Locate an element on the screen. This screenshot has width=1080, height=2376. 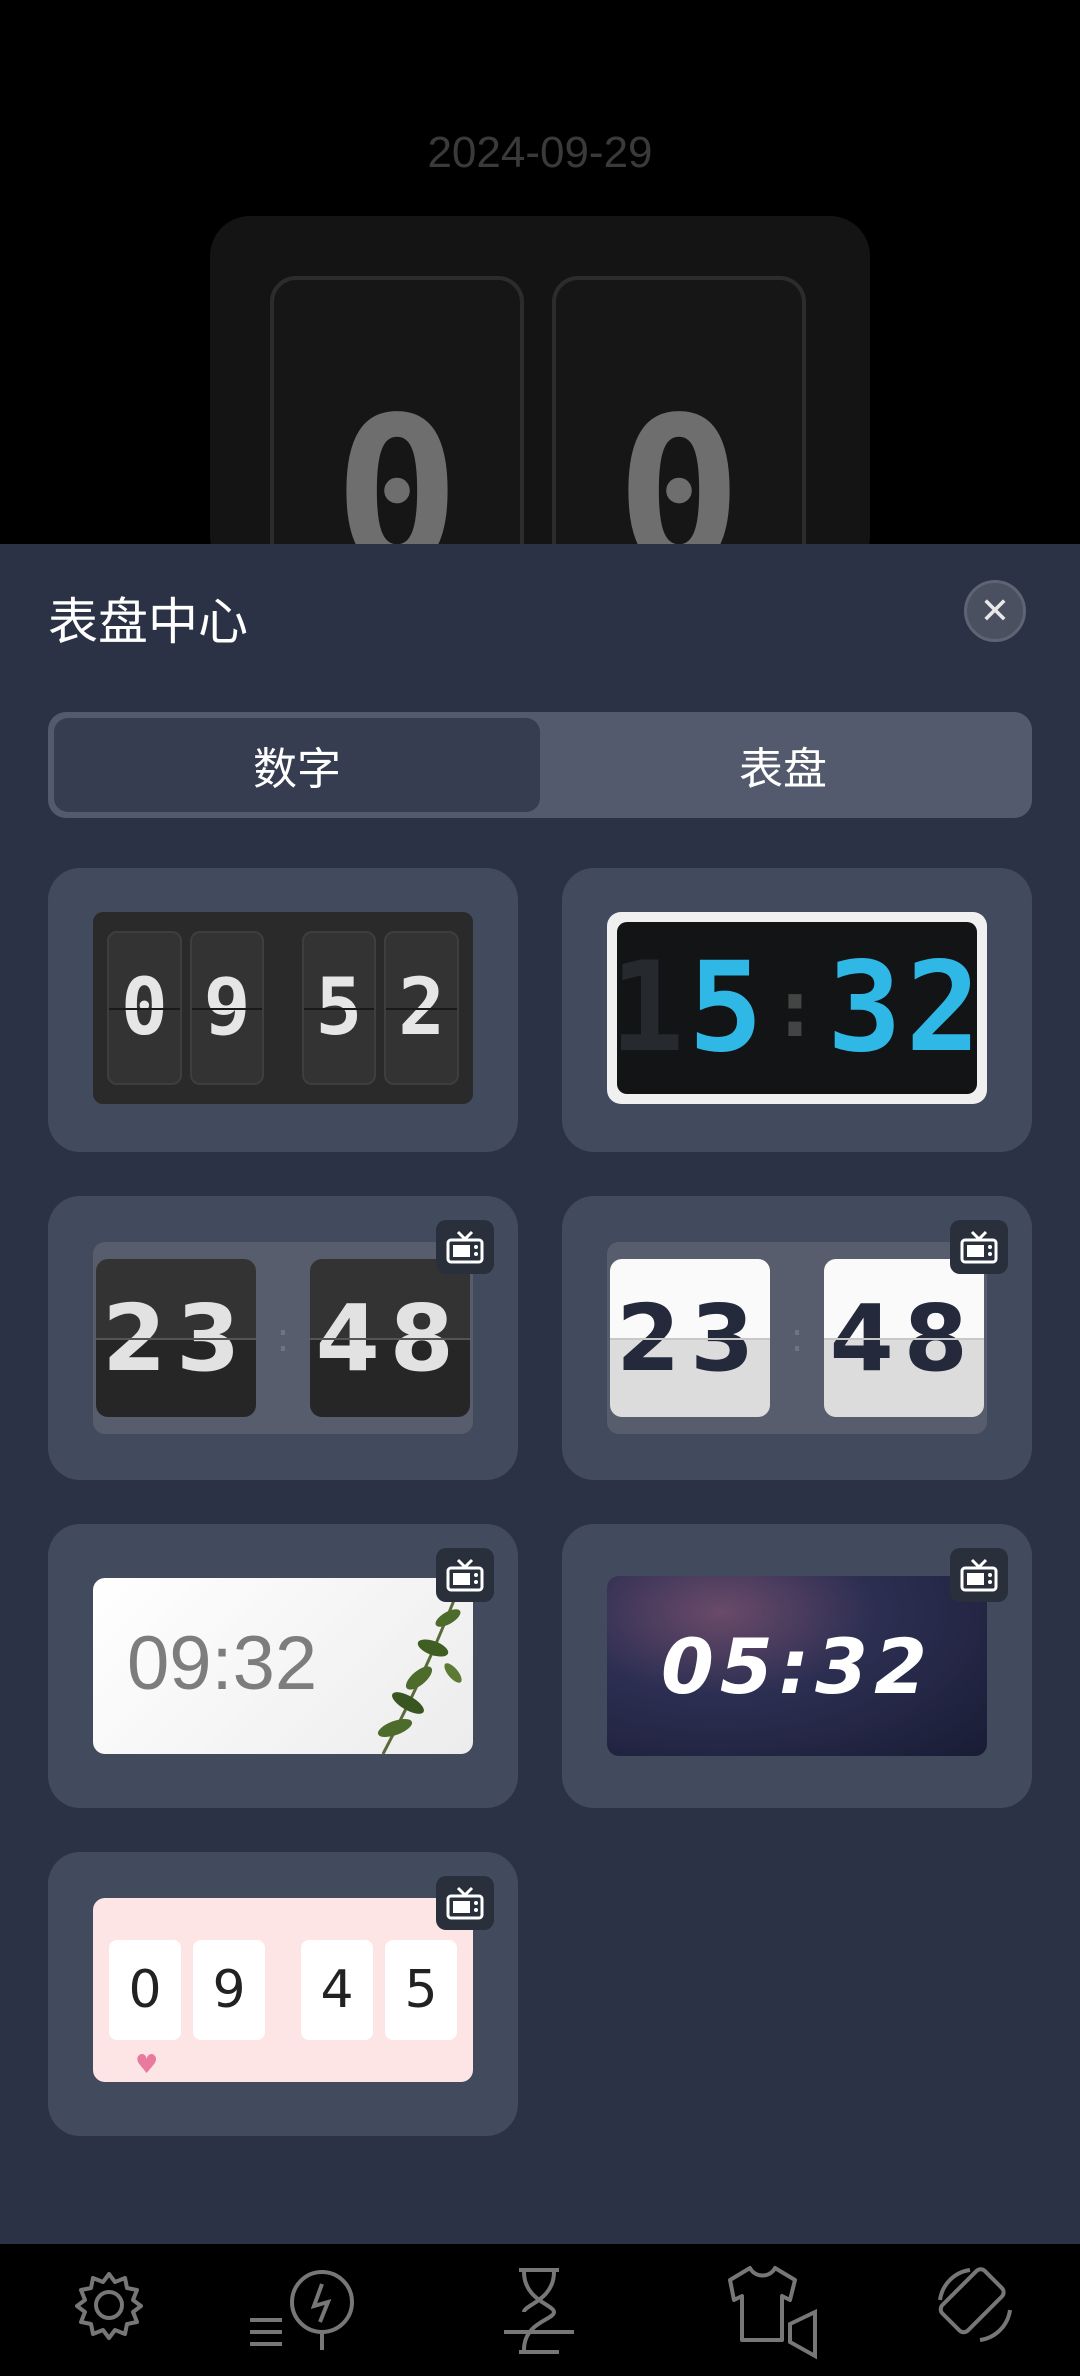
category-tabs: 数字 表盘 is located at coordinates (540, 765).